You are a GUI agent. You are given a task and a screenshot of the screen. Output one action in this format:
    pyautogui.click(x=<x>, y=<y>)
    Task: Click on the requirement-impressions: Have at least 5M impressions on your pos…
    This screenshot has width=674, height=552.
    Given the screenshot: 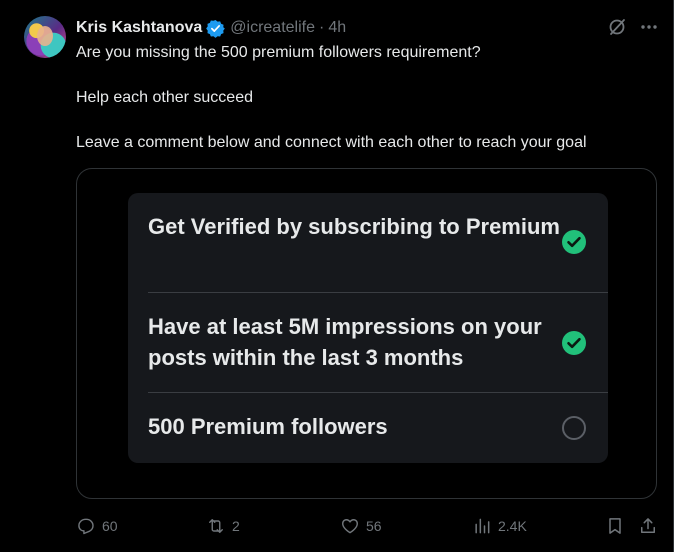 What is the action you would take?
    pyautogui.click(x=345, y=342)
    